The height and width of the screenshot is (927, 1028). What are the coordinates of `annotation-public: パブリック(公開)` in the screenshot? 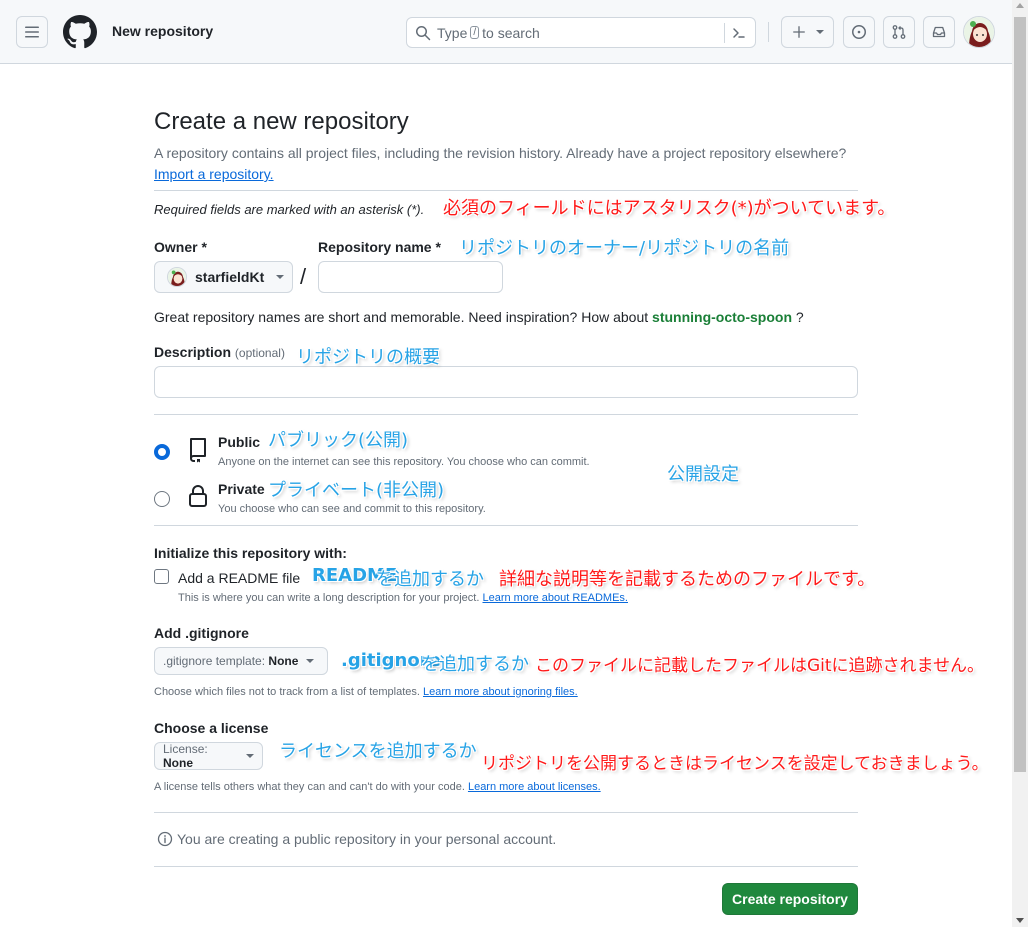 It's located at (338, 440).